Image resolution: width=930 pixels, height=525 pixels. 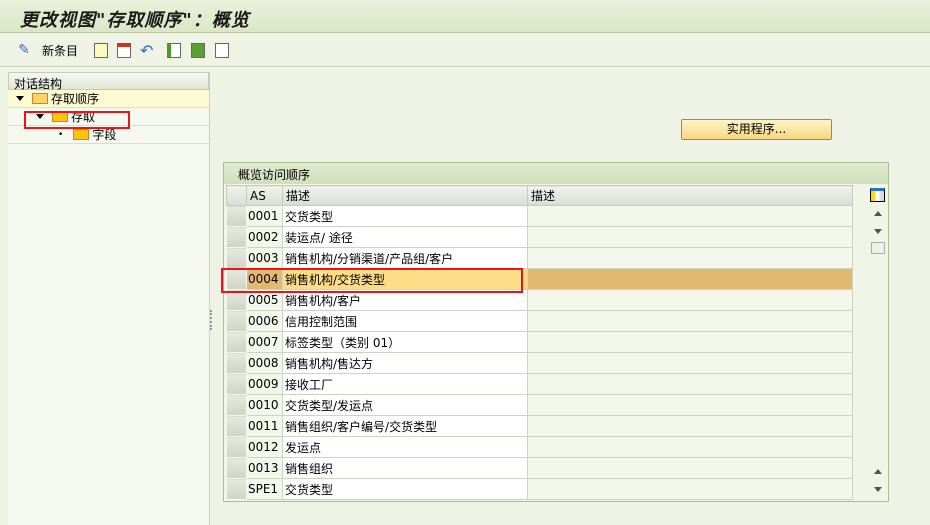 What do you see at coordinates (236, 195) in the screenshot?
I see `select-all-cell` at bounding box center [236, 195].